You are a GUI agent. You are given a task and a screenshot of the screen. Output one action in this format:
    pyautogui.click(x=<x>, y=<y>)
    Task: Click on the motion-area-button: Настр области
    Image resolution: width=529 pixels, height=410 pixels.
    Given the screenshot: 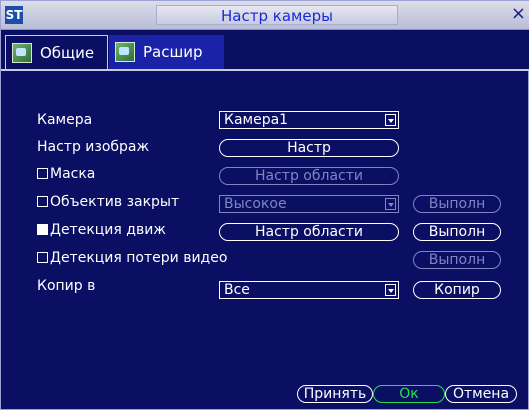 What is the action you would take?
    pyautogui.click(x=309, y=232)
    